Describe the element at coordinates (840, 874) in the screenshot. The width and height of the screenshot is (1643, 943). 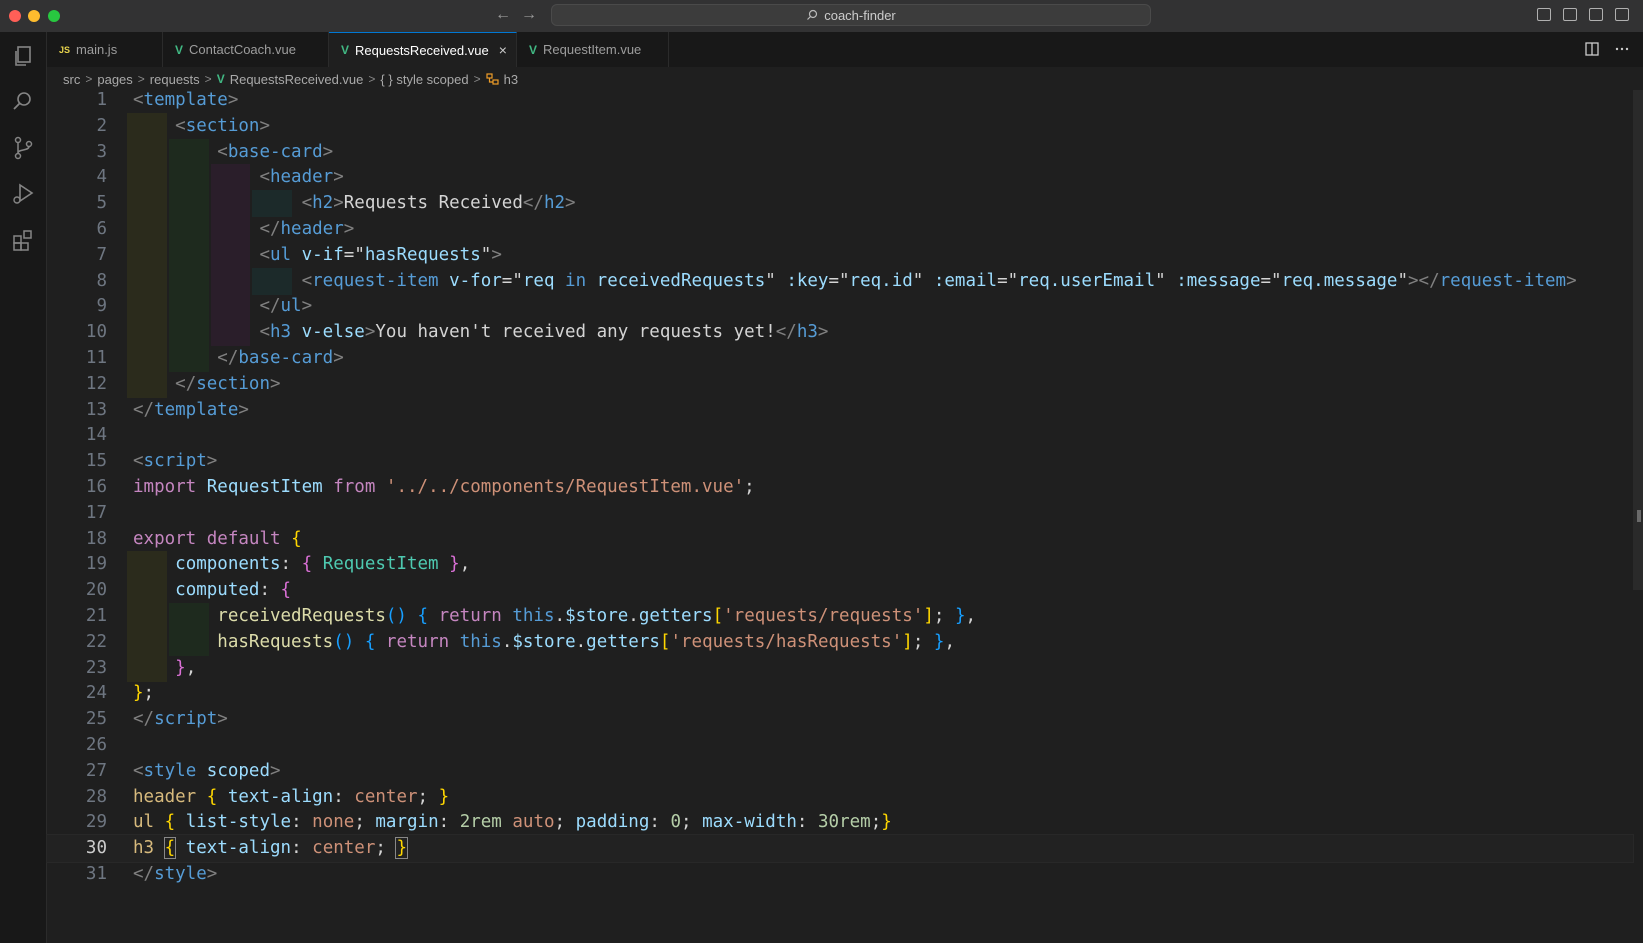
I see `code-line: 31 </style>` at that location.